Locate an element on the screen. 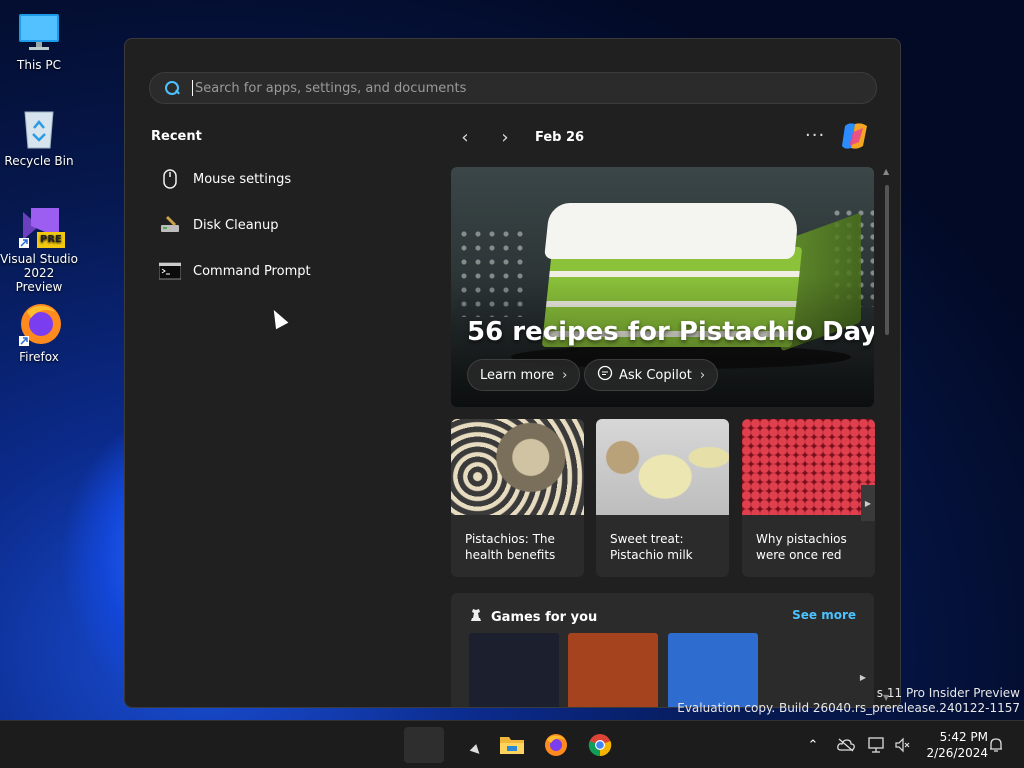 The height and width of the screenshot is (768, 1024). desktop-icon-recycle-bin: Recycle Bin is located at coordinates (39, 137).